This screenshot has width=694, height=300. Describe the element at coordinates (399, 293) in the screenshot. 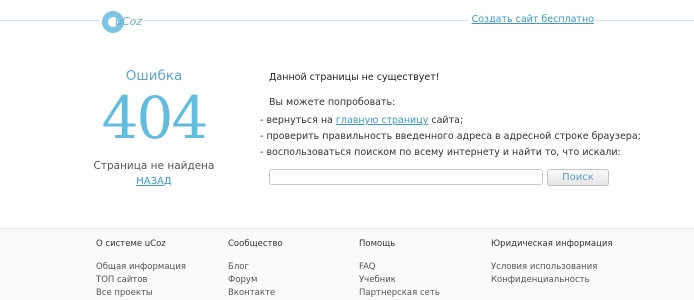

I see `footer-link: Партнерская сеть` at that location.